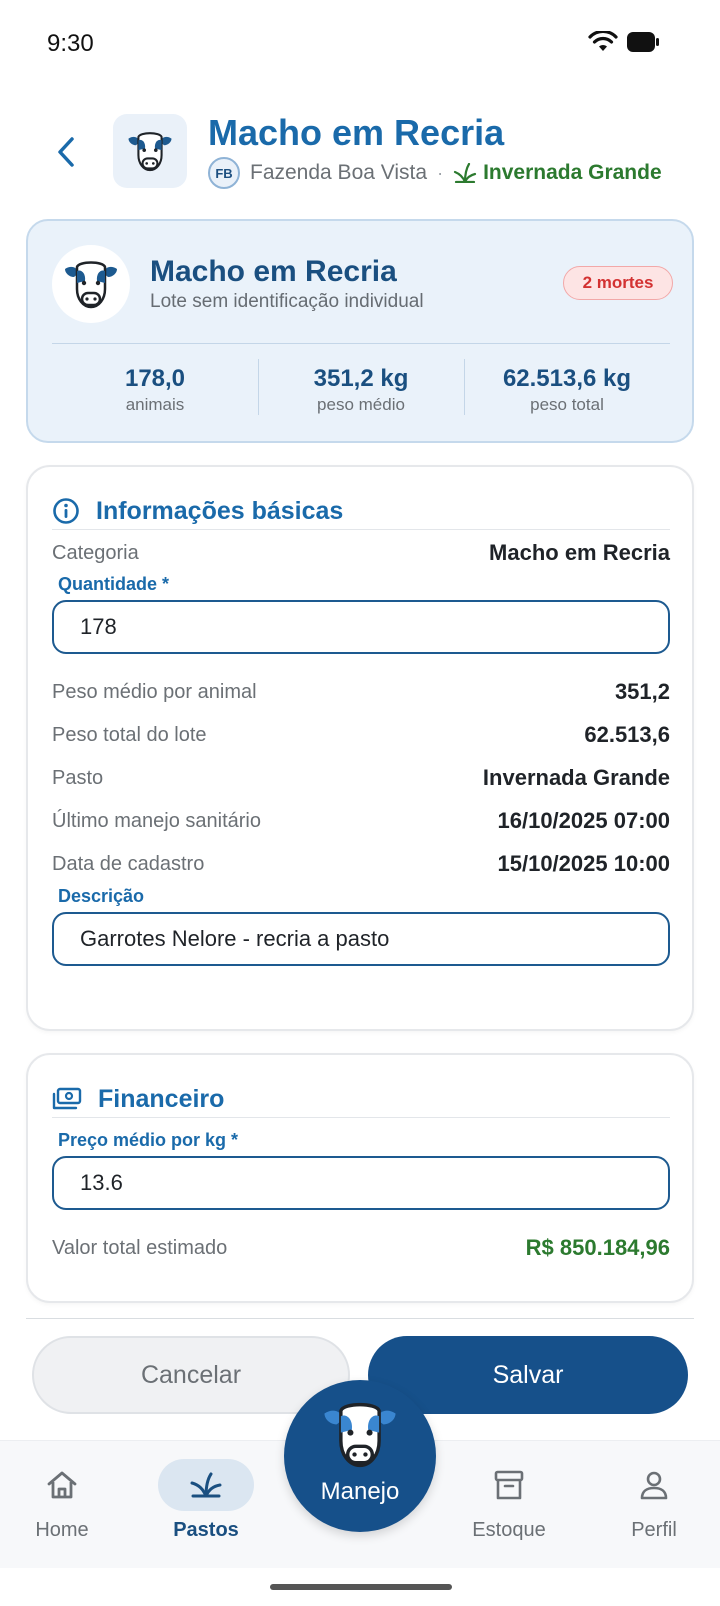 Image resolution: width=720 pixels, height=1606 pixels. What do you see at coordinates (287, 301) in the screenshot?
I see `summary-subtitle: Lote sem identificação individual` at bounding box center [287, 301].